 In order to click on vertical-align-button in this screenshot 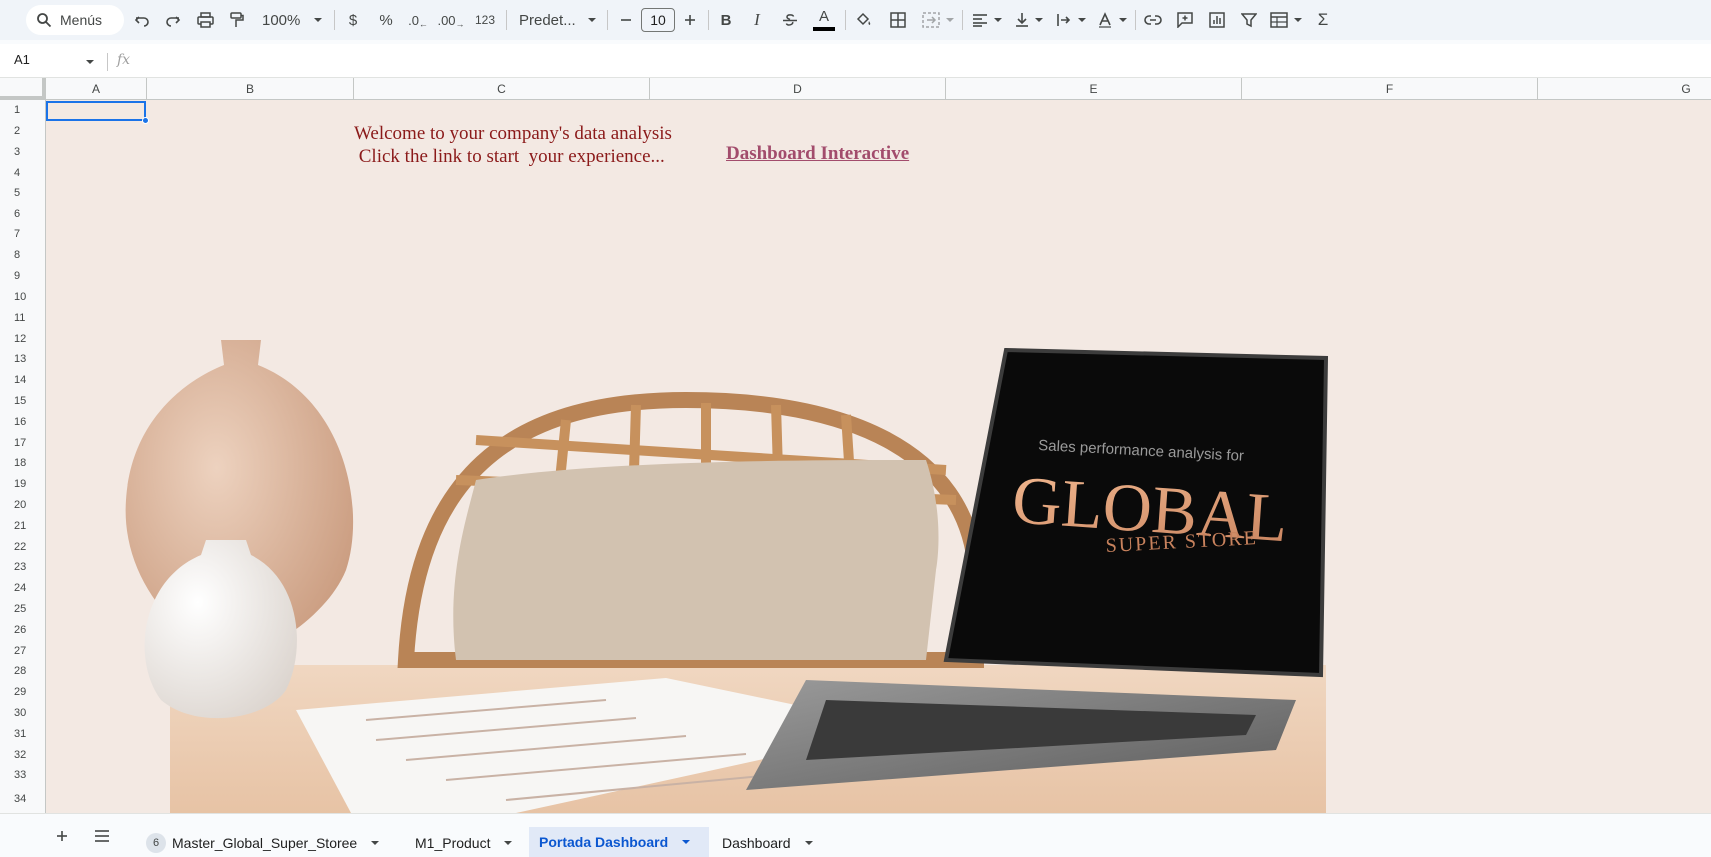, I will do `click(1029, 20)`.